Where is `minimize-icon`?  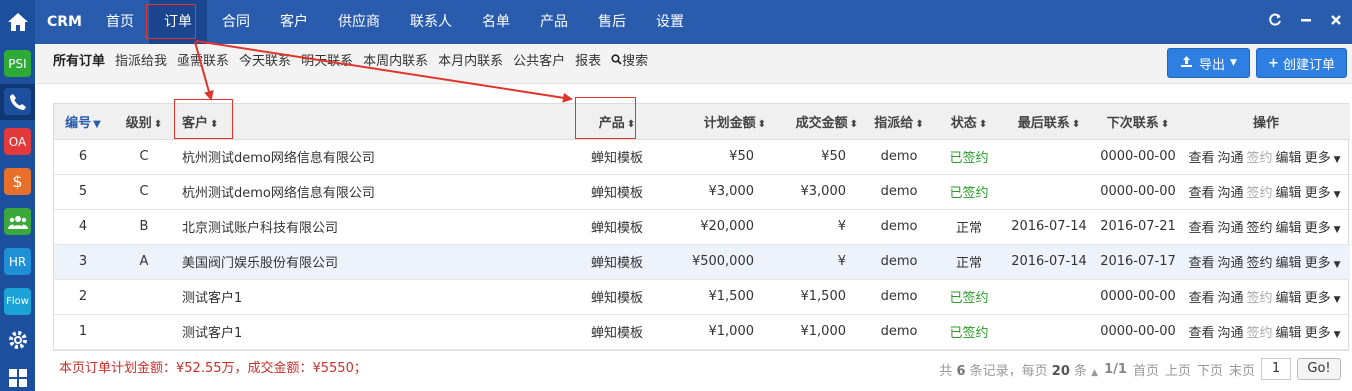 minimize-icon is located at coordinates (1306, 22).